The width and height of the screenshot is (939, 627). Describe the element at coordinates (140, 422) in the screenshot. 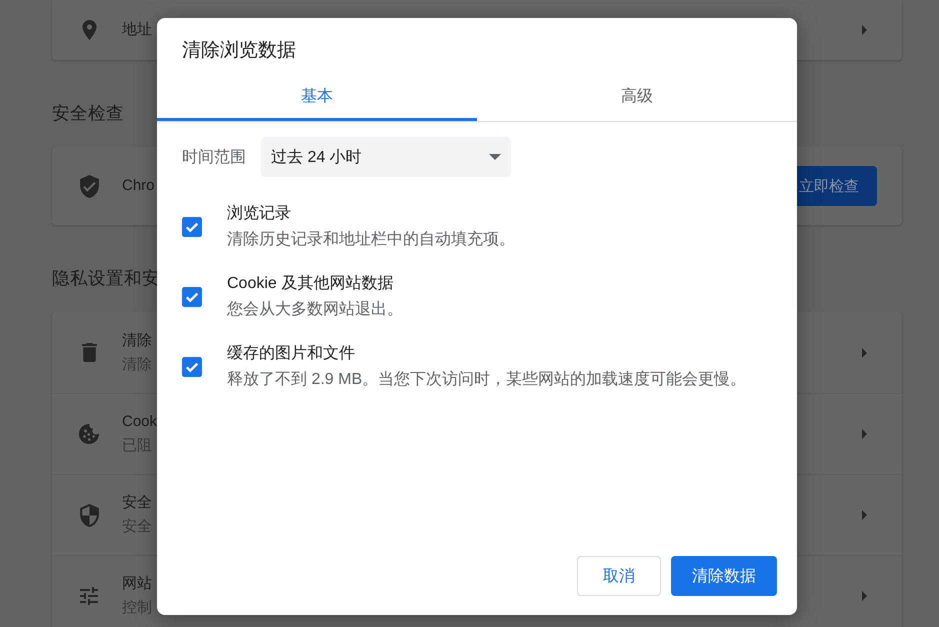

I see `row-title: Cook` at that location.